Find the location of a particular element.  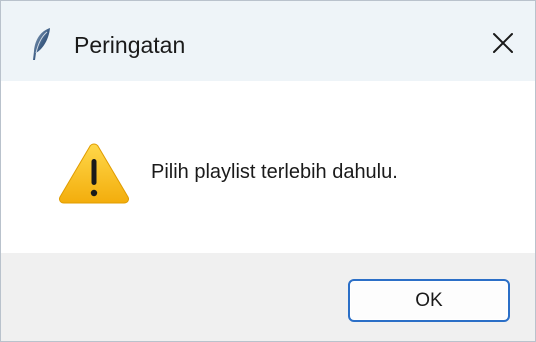

ok-button: OK is located at coordinates (429, 300).